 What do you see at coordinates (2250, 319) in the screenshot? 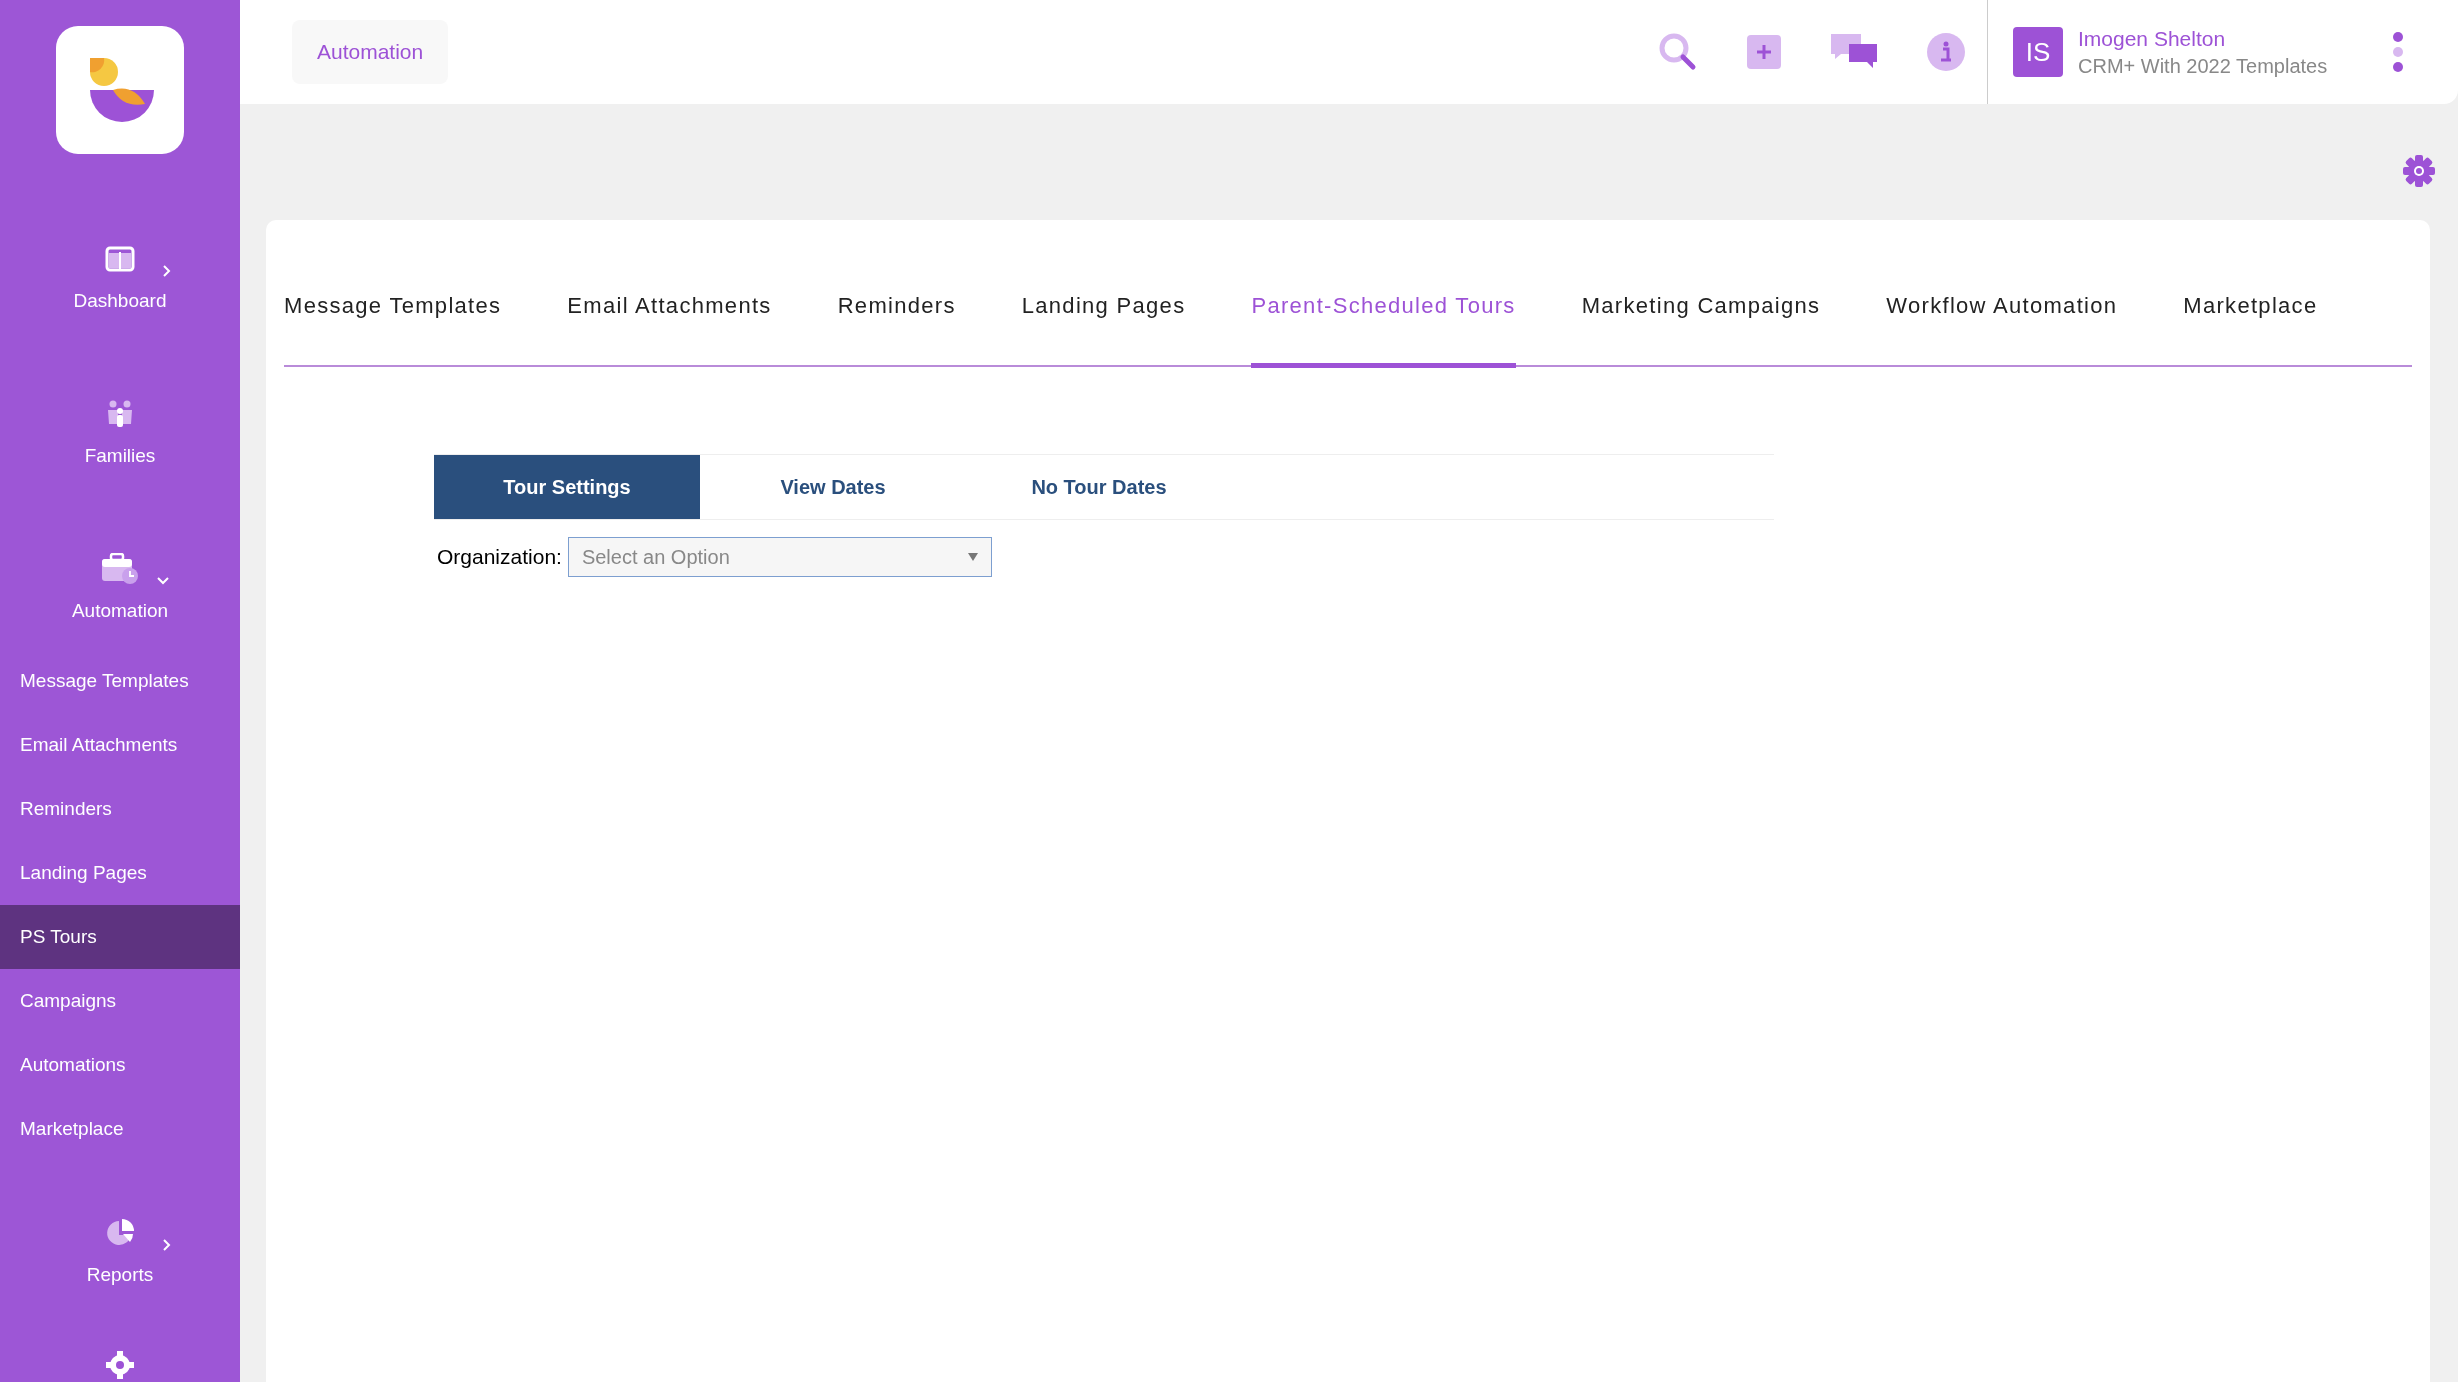
I see `tab: Marketplace` at bounding box center [2250, 319].